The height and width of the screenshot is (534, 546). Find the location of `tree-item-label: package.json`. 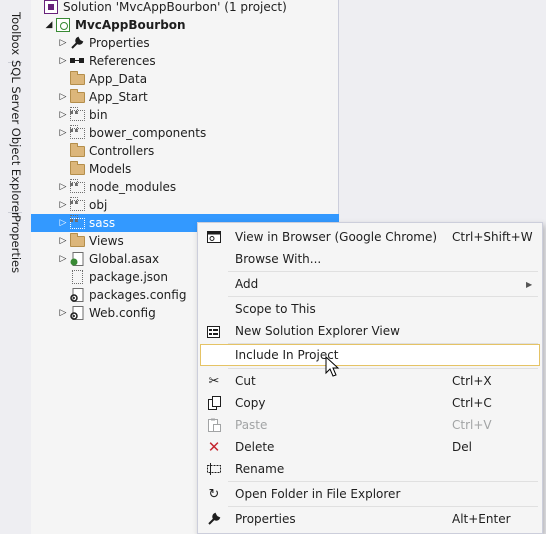

tree-item-label: package.json is located at coordinates (129, 277).